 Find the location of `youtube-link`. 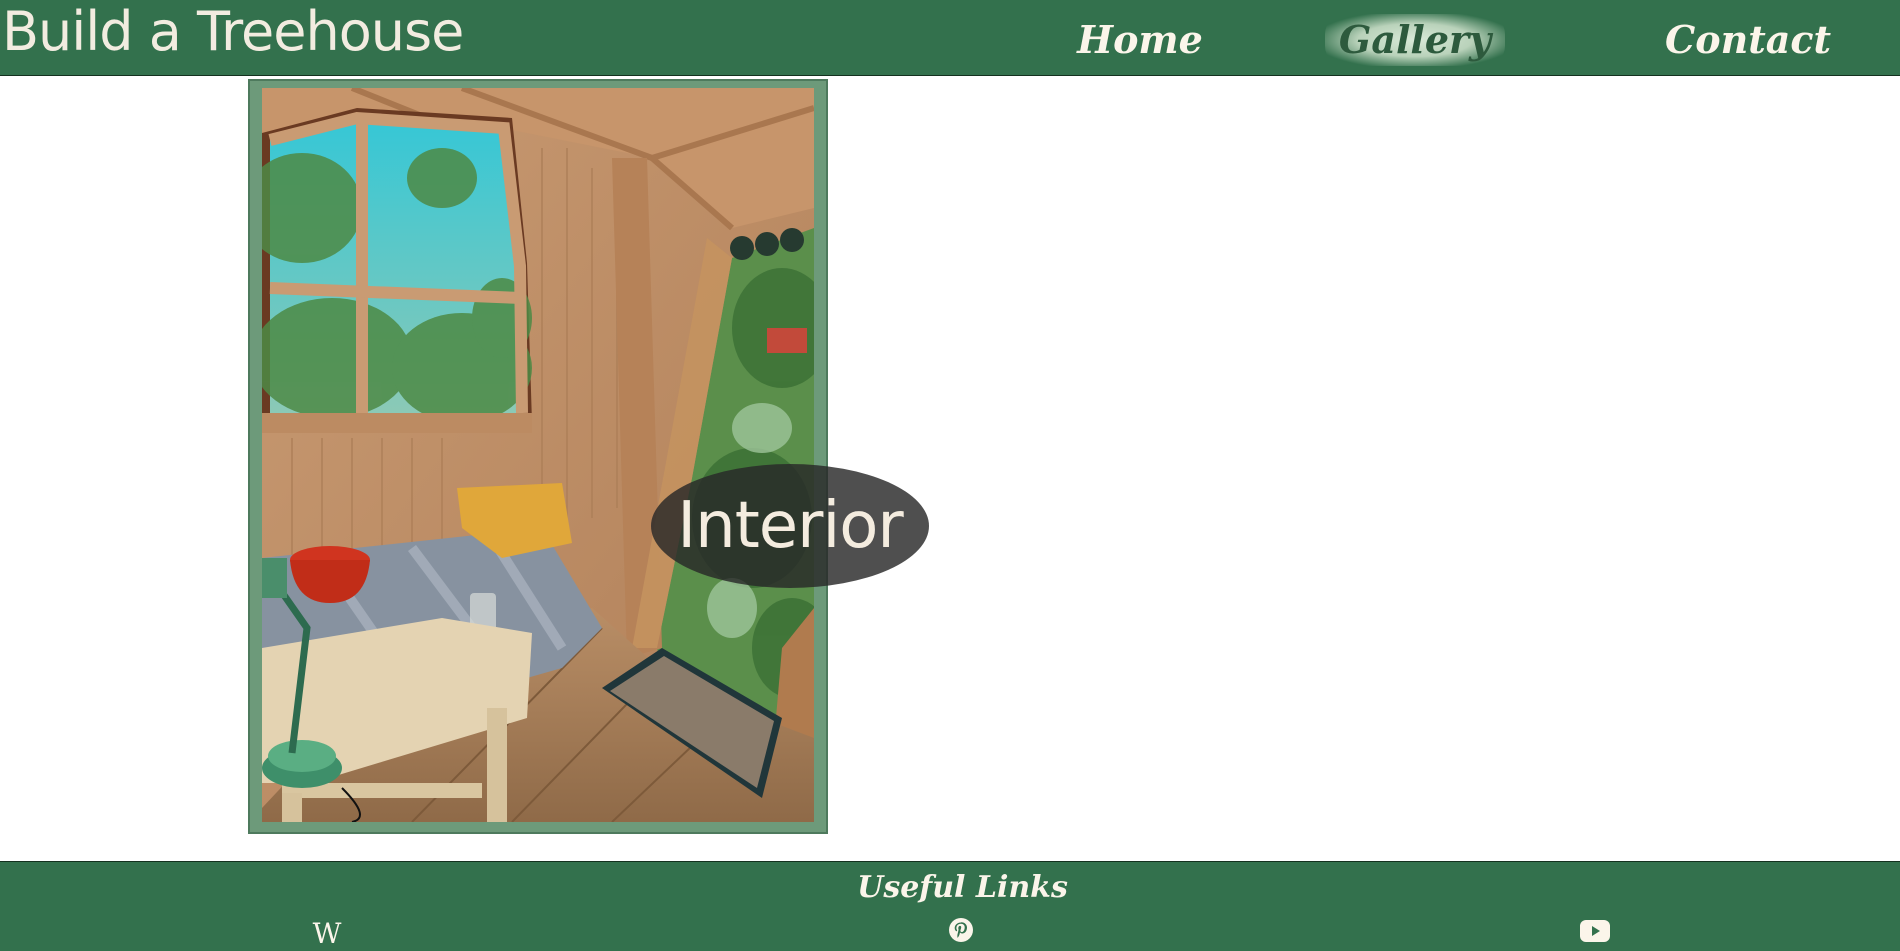

youtube-link is located at coordinates (1595, 933).